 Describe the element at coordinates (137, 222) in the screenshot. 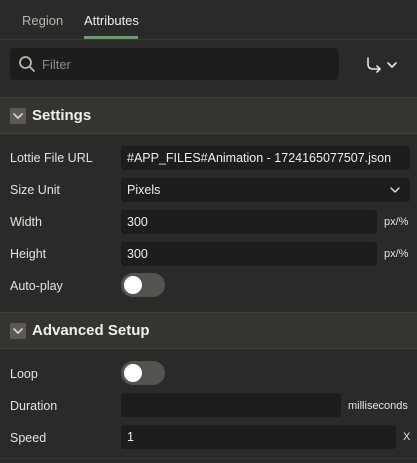

I see `width-value: 300` at that location.